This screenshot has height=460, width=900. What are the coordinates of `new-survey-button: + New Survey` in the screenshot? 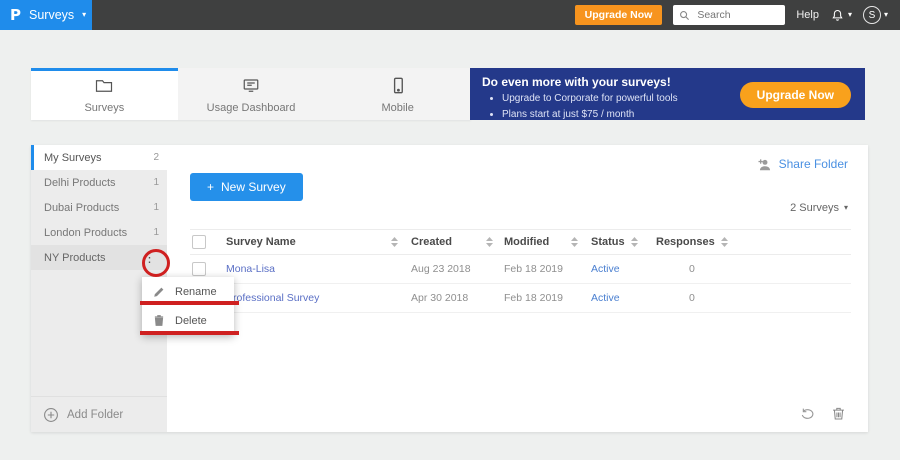 It's located at (246, 187).